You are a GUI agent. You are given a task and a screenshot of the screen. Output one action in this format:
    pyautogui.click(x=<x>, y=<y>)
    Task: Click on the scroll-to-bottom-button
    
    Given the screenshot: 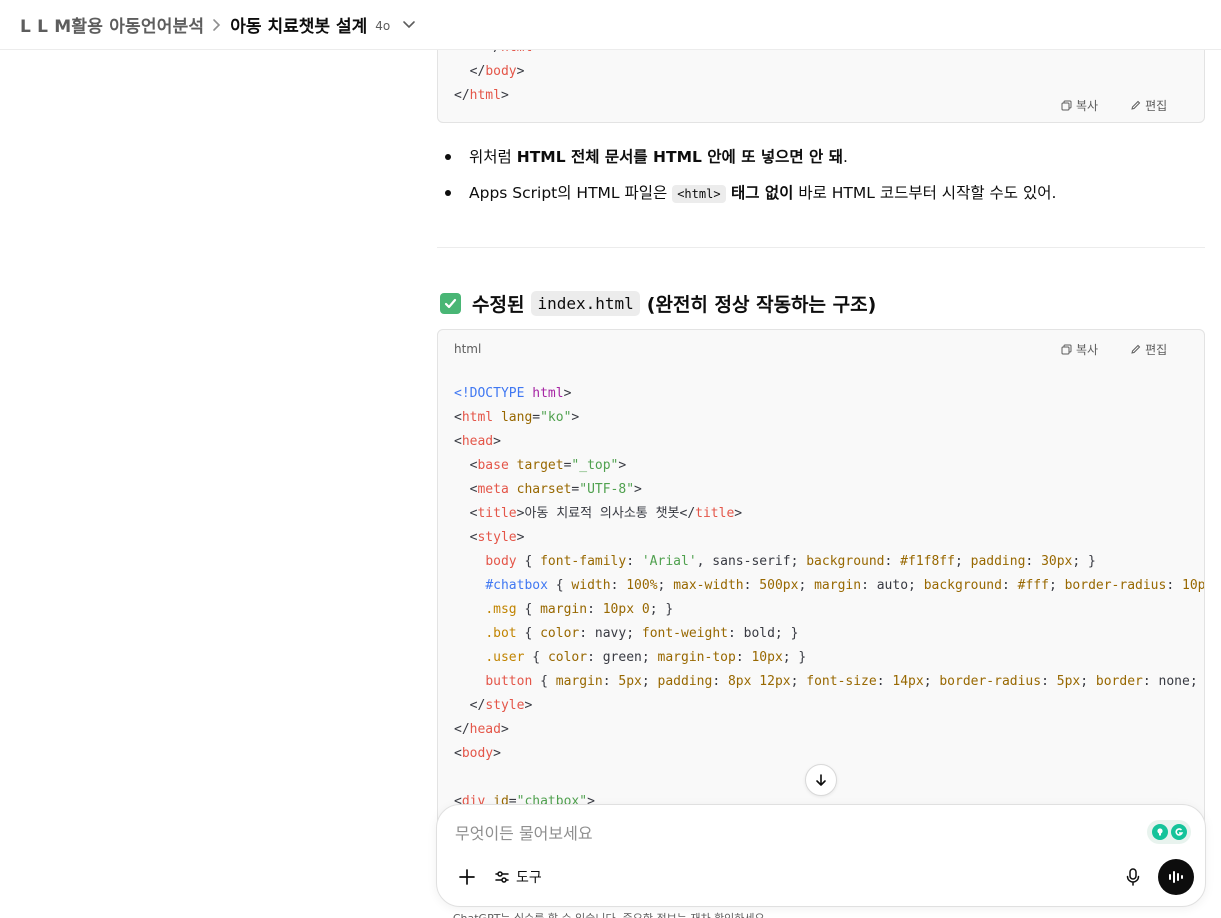 What is the action you would take?
    pyautogui.click(x=821, y=780)
    